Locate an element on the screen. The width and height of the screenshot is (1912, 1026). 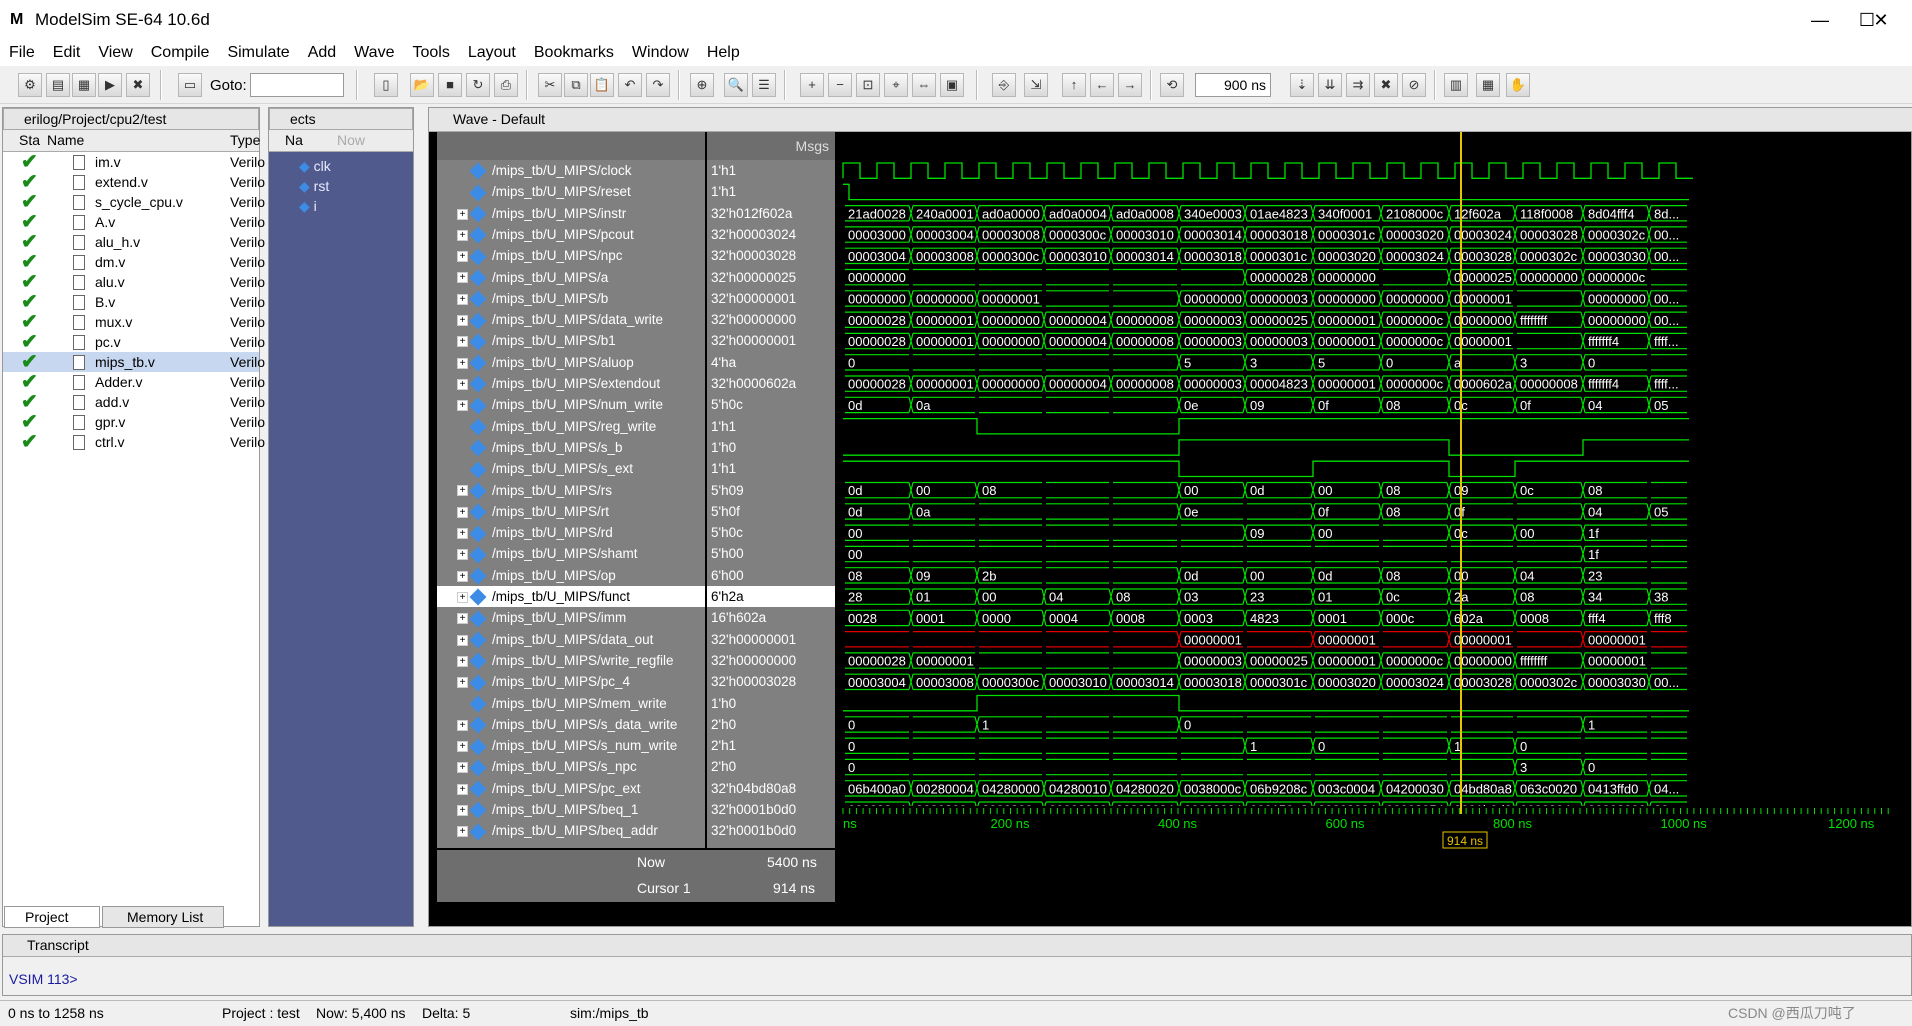
project-file-row: ✔ add.v Verilo is located at coordinates (134, 402).